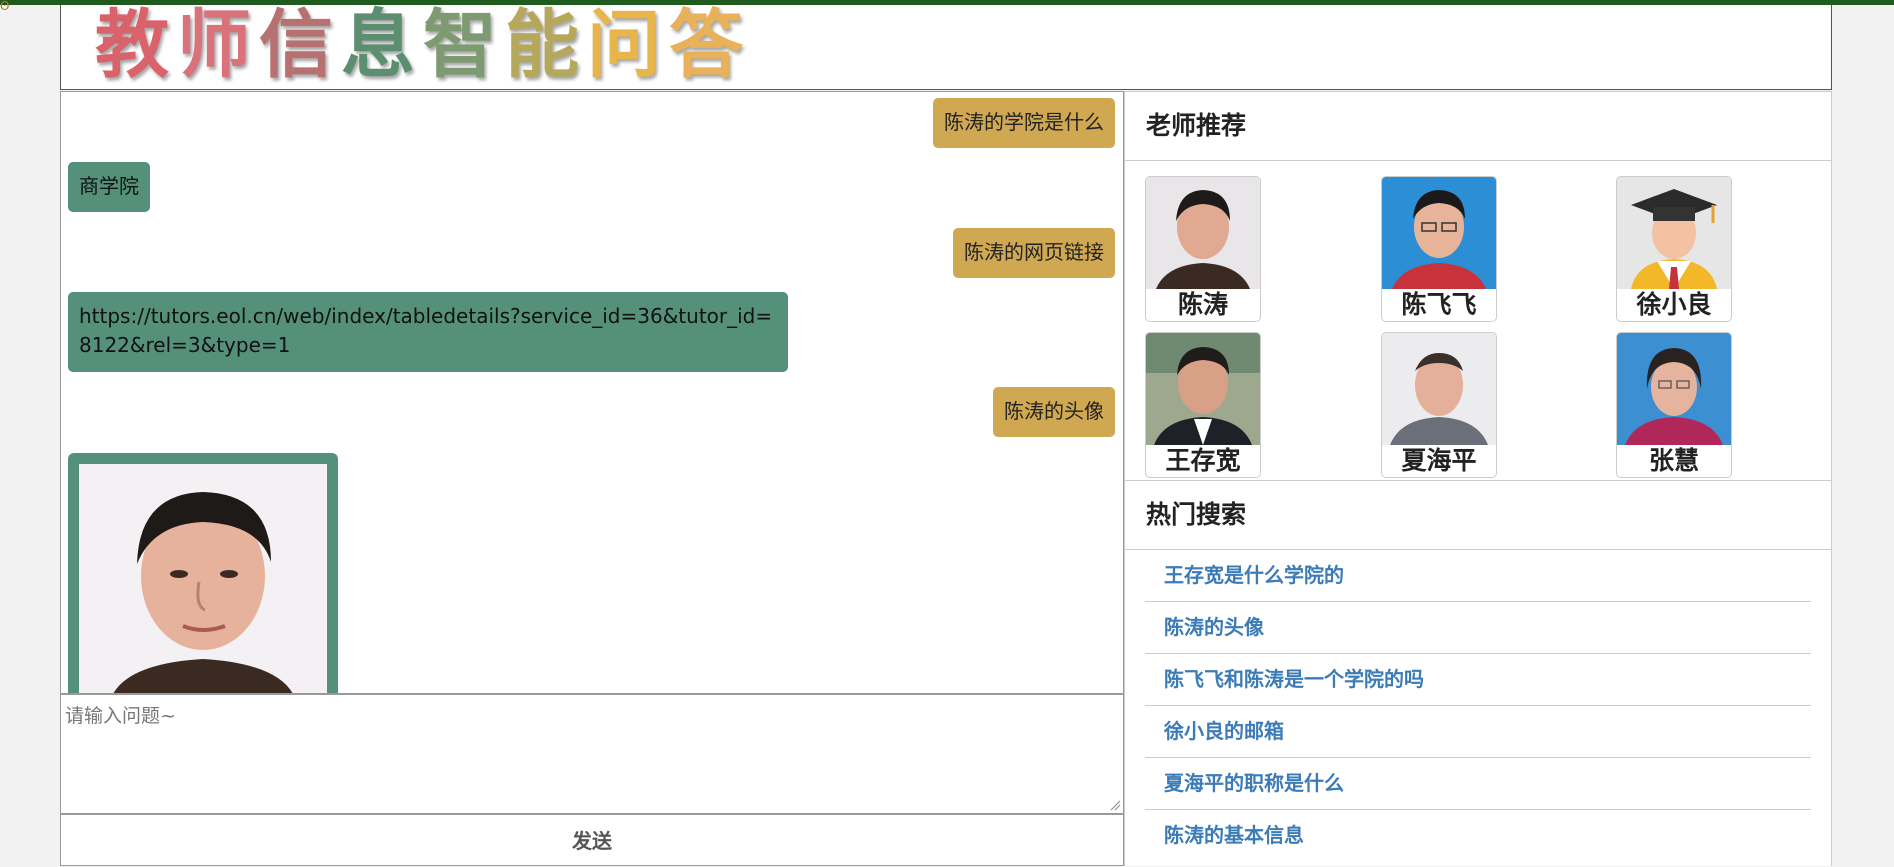 The image size is (1894, 867). What do you see at coordinates (1674, 233) in the screenshot?
I see `graduate-avatar-icon` at bounding box center [1674, 233].